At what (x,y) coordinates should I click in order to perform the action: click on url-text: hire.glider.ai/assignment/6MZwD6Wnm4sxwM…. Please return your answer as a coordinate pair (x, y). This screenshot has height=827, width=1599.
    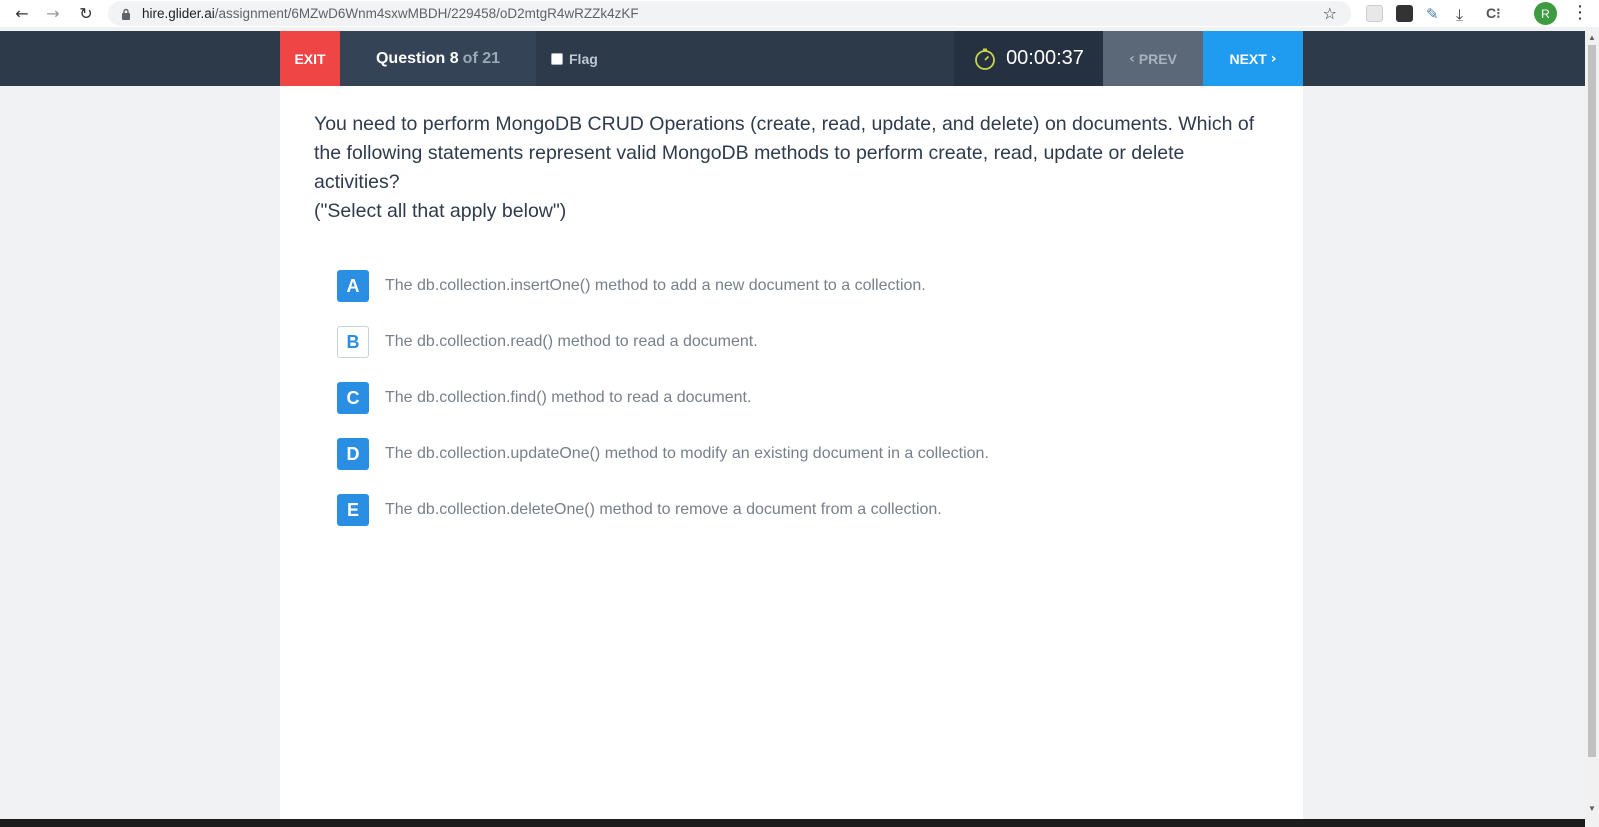
    Looking at the image, I should click on (390, 13).